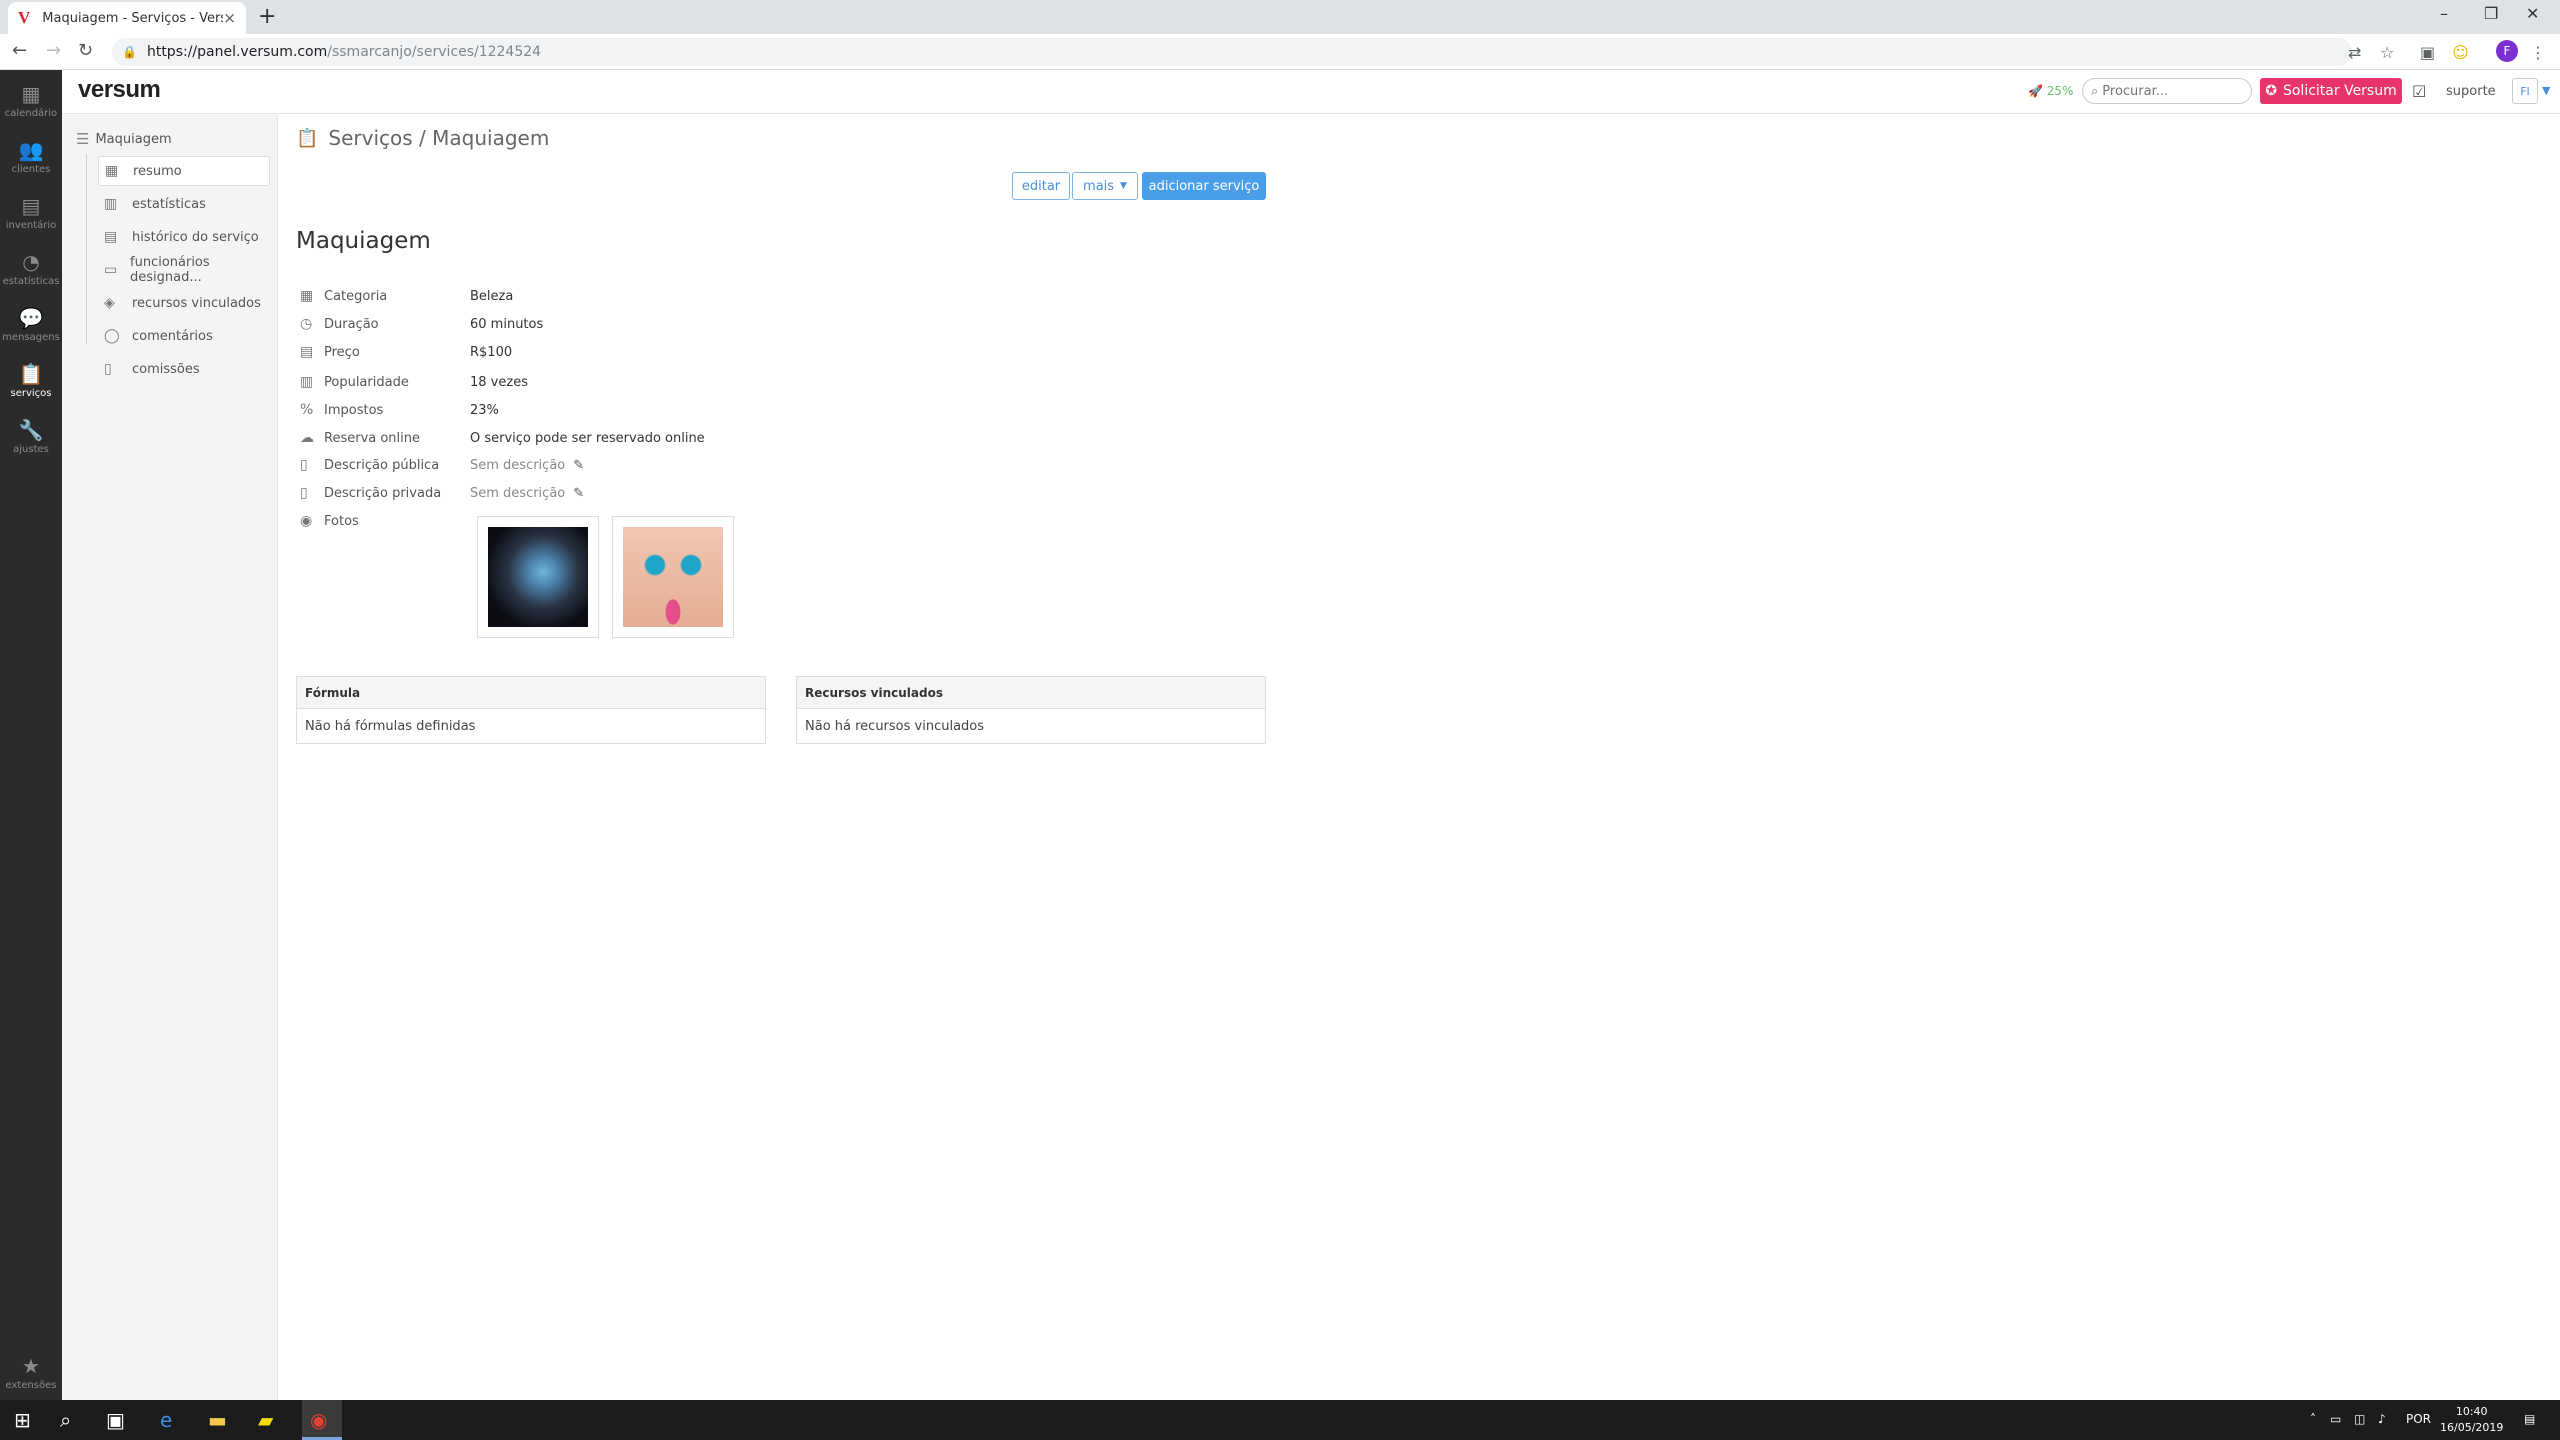 The image size is (2560, 1440). Describe the element at coordinates (31, 1385) in the screenshot. I see `nav-label: extensões` at that location.